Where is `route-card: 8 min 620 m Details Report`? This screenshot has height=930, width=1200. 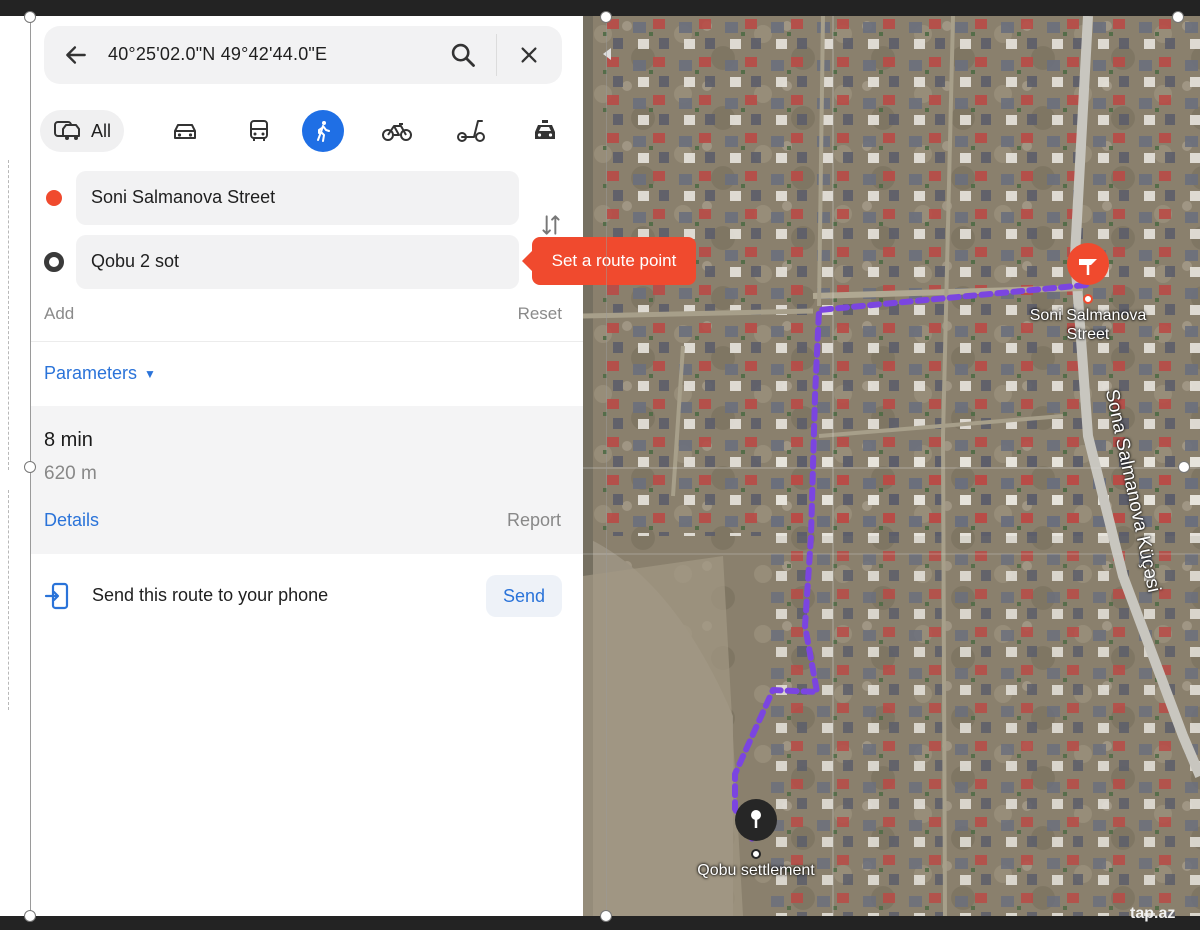
route-card: 8 min 620 m Details Report is located at coordinates (306, 480).